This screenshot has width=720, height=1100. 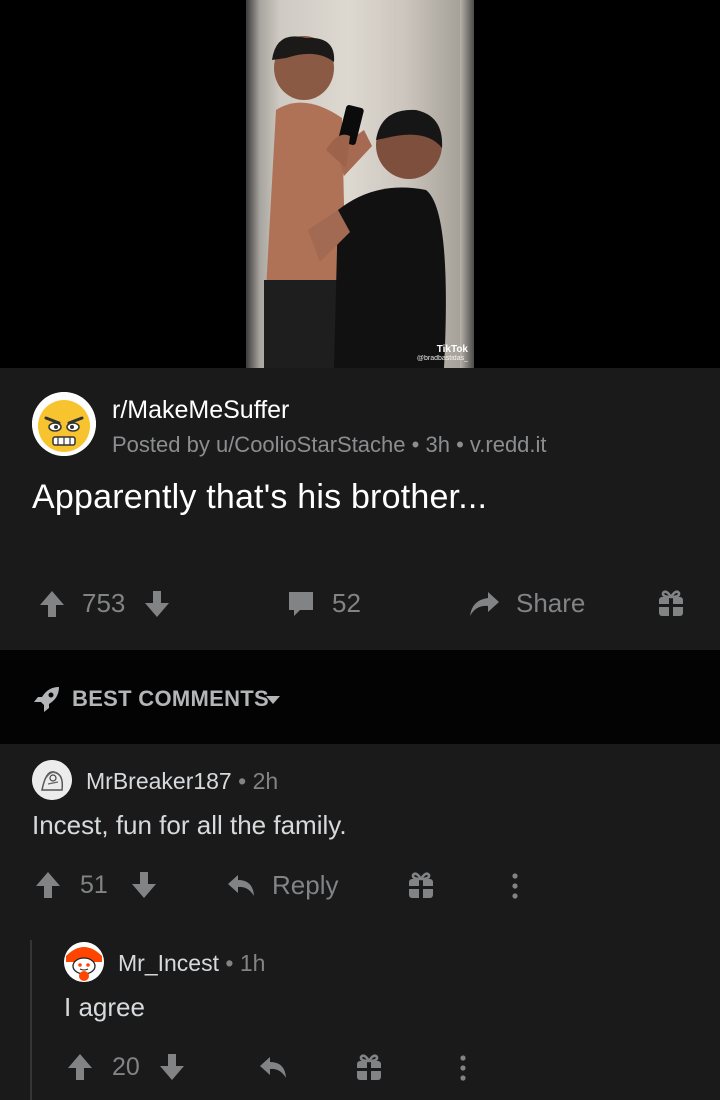 I want to click on comment-vote-group: 51, so click(x=96, y=885).